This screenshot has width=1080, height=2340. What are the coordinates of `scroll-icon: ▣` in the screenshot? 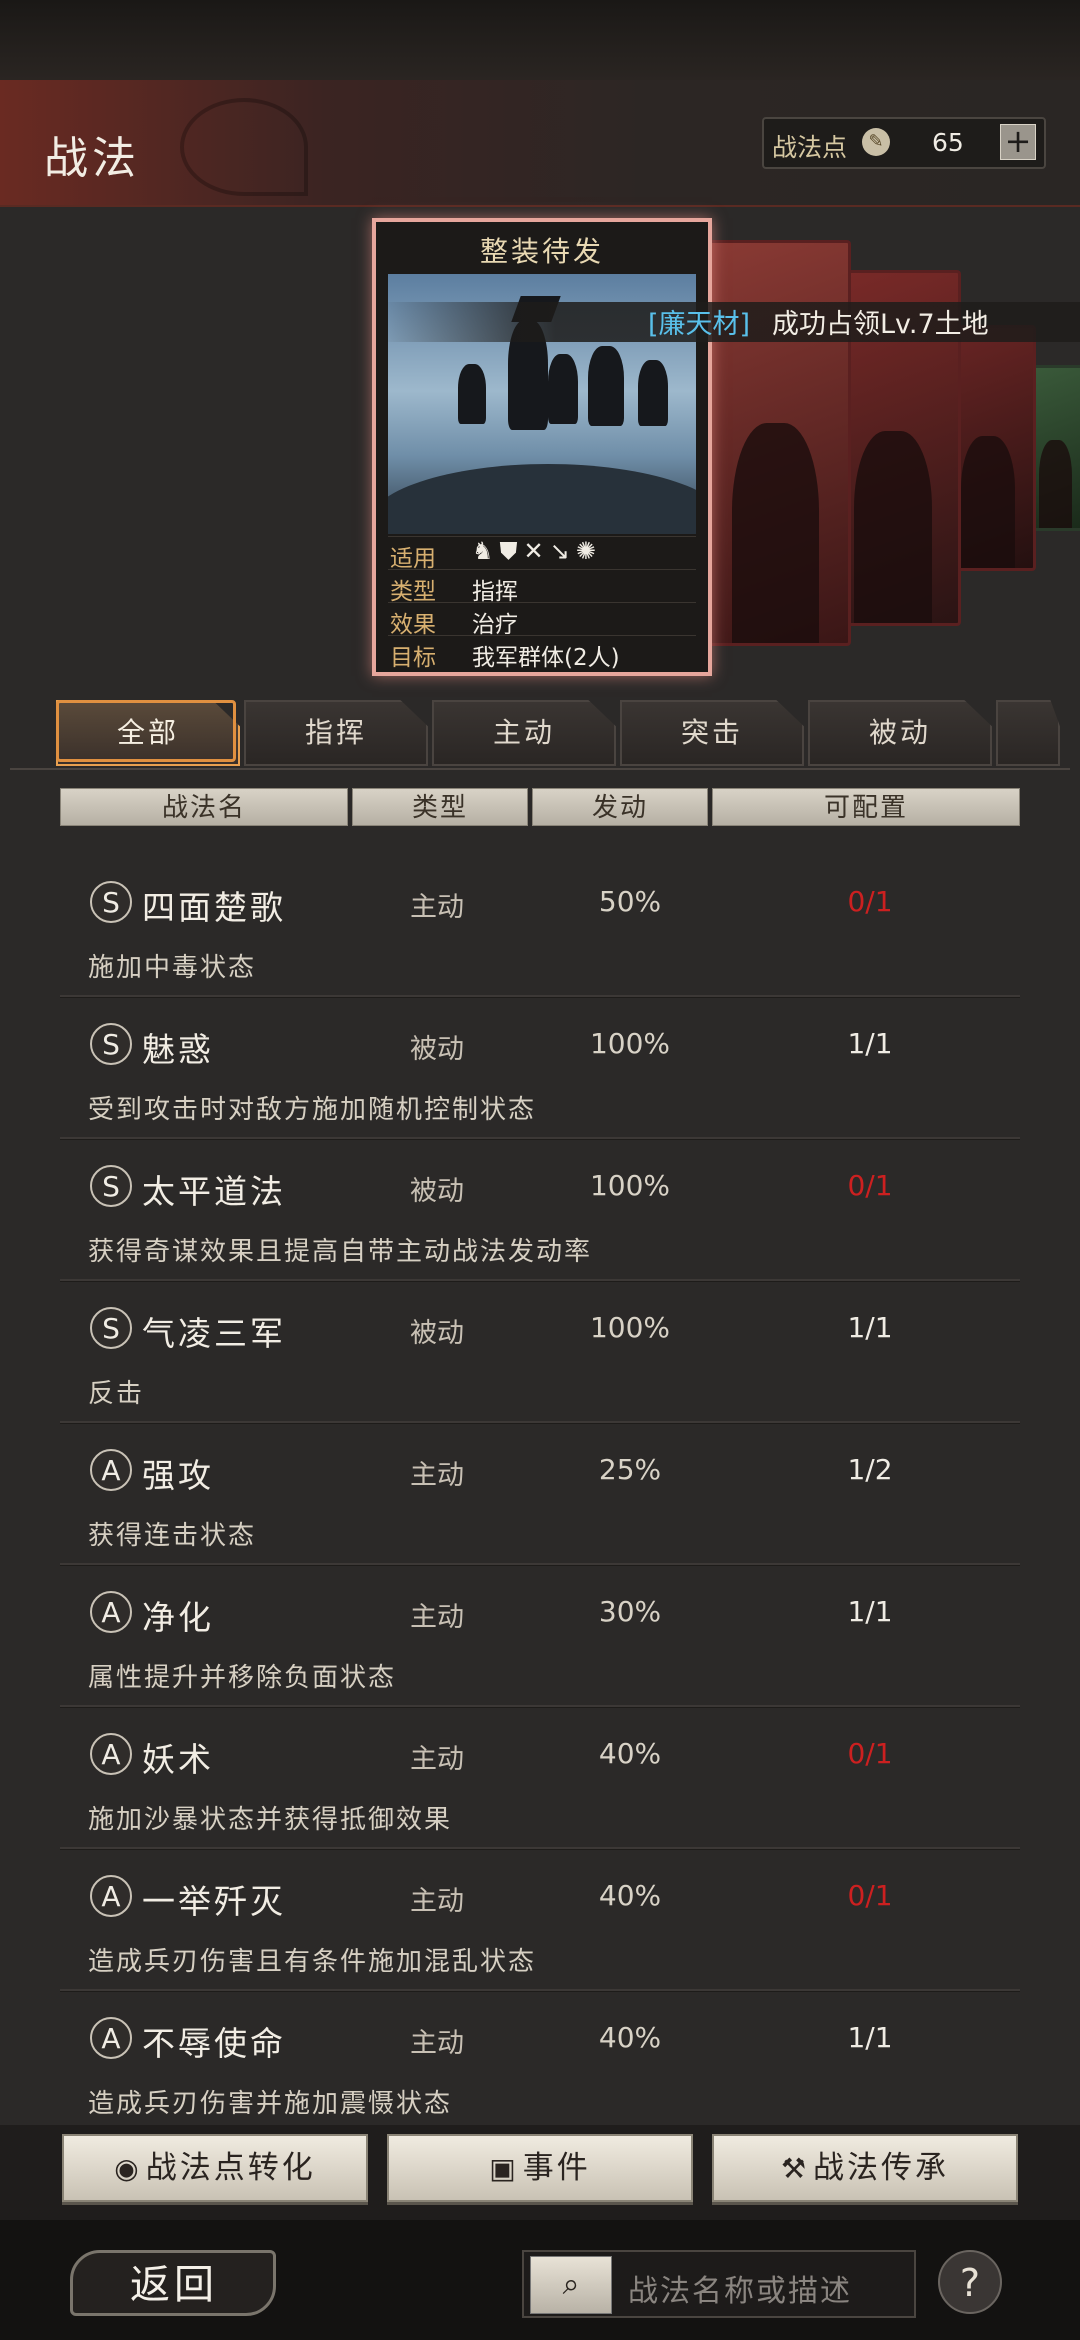 It's located at (504, 2168).